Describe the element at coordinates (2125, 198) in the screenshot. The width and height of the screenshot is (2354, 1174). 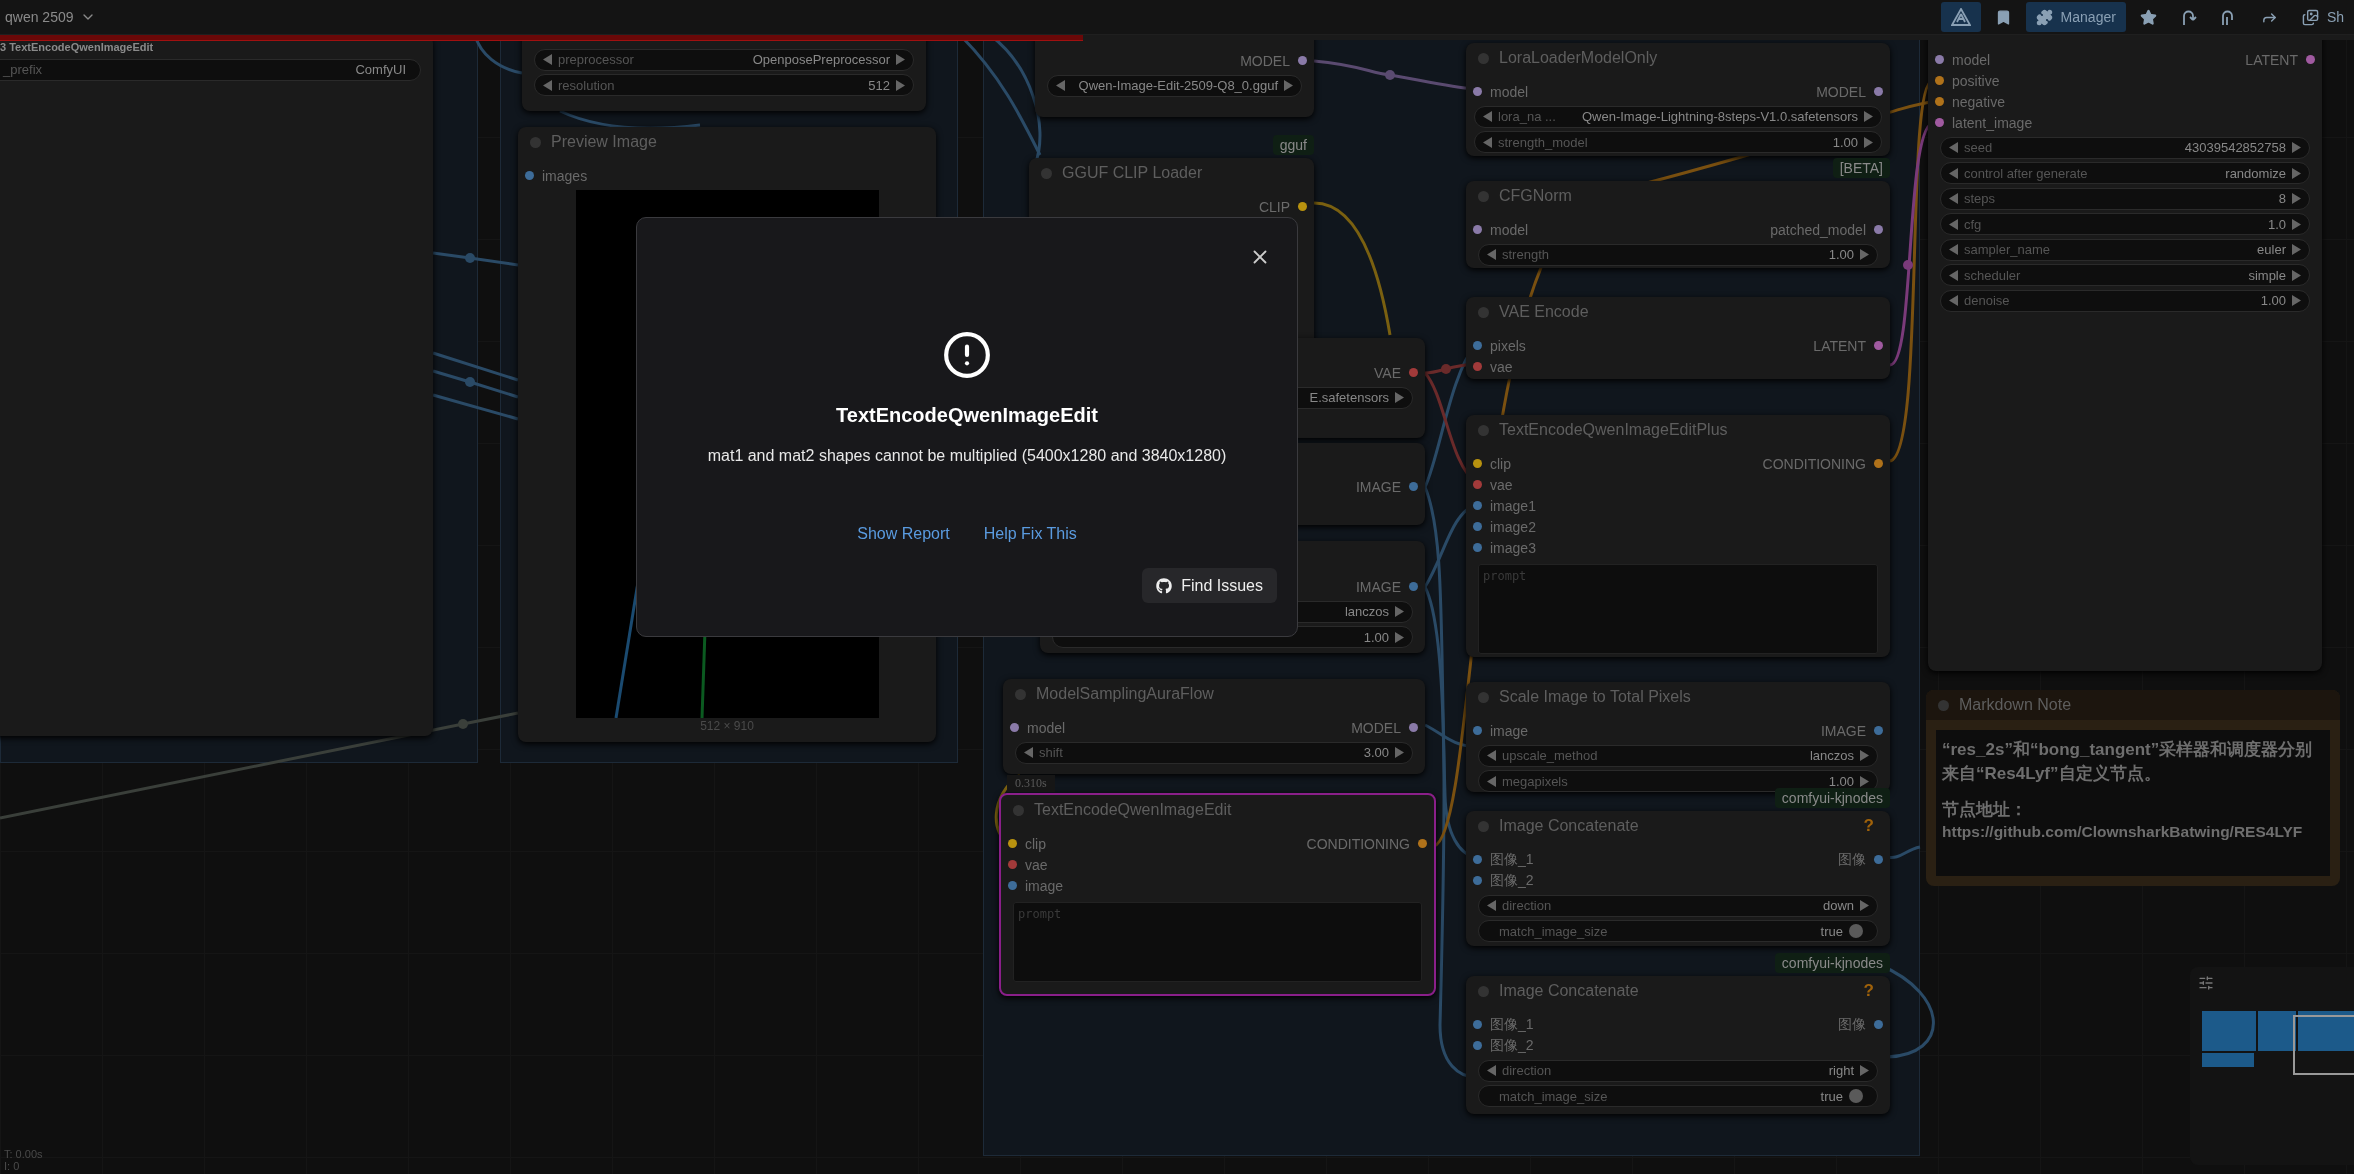
I see `number-widget: steps 8` at that location.